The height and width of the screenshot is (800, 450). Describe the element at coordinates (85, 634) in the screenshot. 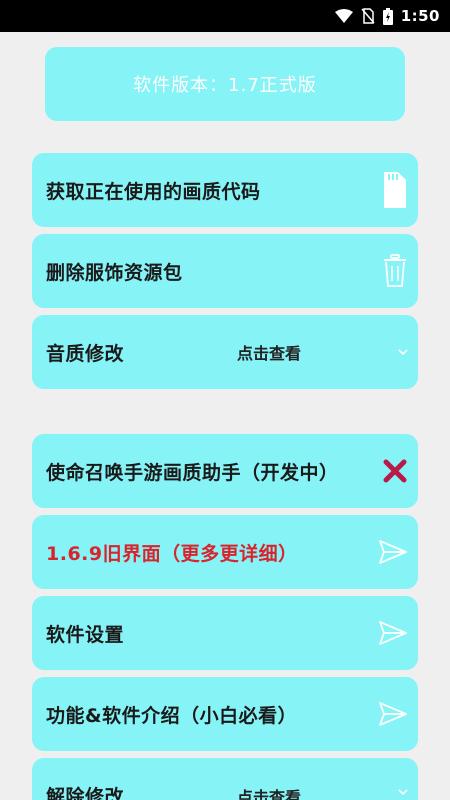

I see `menu-label: 软件设置` at that location.